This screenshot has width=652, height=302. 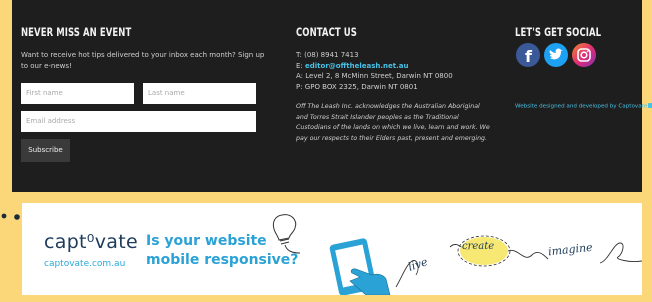 I want to click on last-name-input: Last name, so click(x=199, y=93).